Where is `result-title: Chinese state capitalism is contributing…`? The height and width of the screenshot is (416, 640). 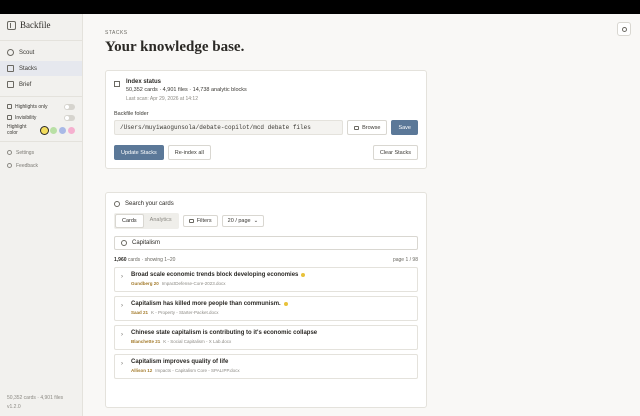 result-title: Chinese state capitalism is contributing… is located at coordinates (224, 333).